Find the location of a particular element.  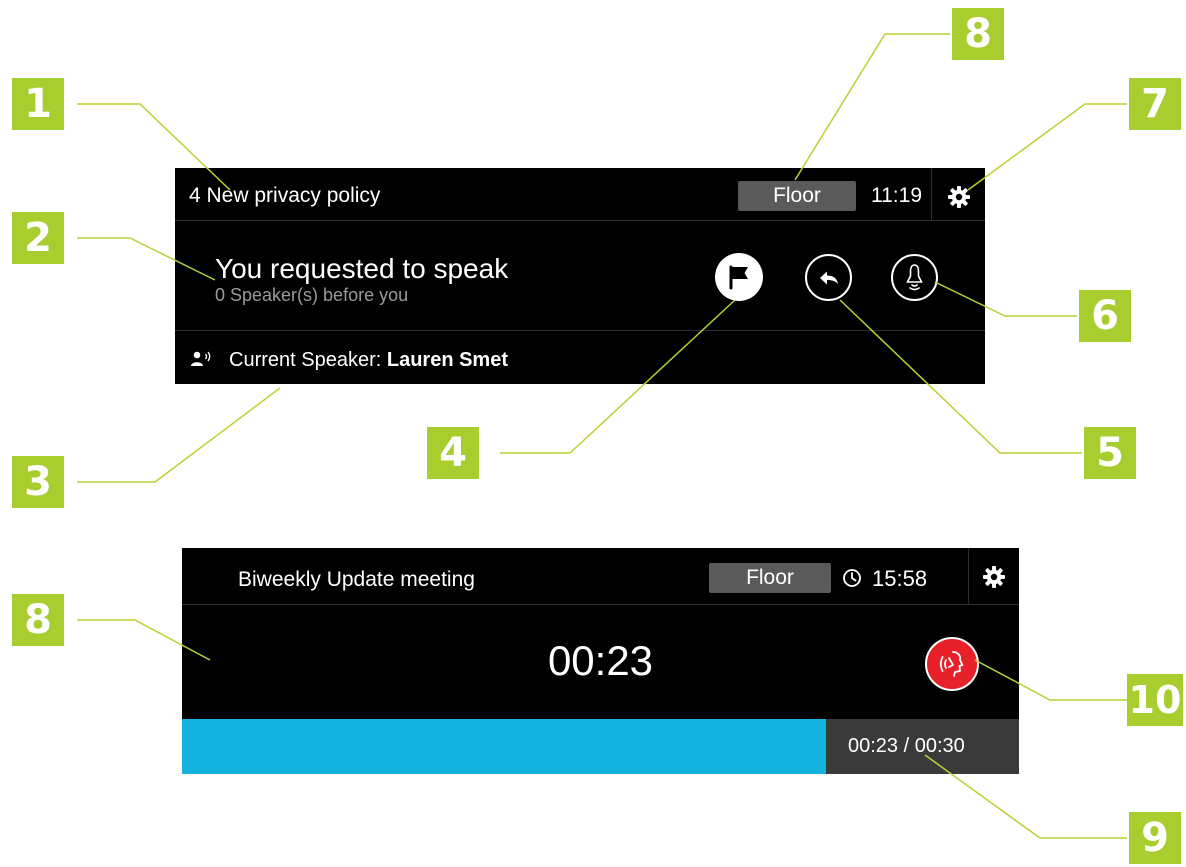

reply-icon is located at coordinates (829, 278).